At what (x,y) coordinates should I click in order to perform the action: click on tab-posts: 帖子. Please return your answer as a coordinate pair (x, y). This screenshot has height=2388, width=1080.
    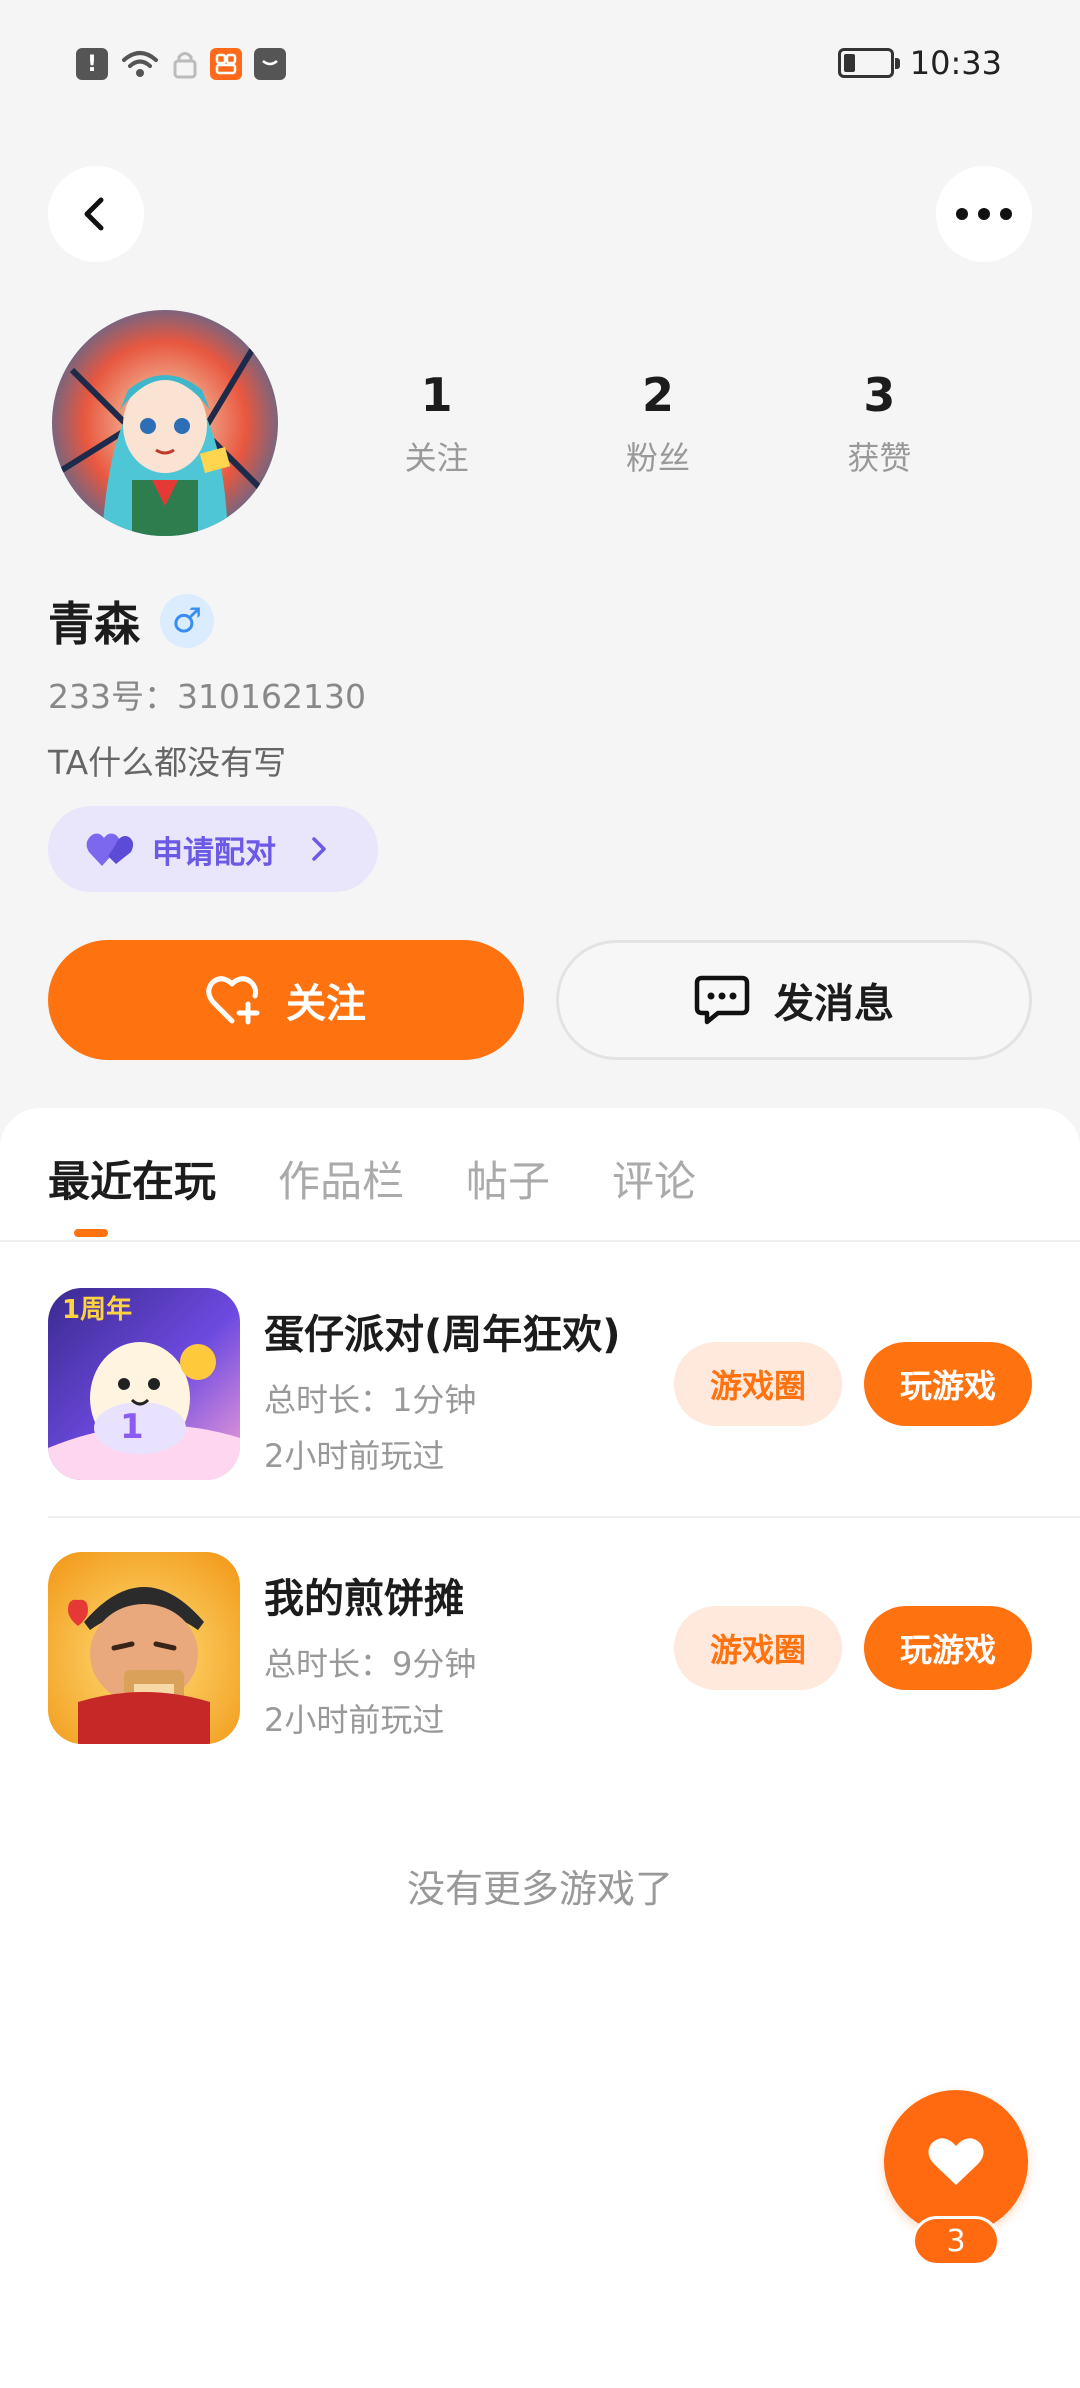
    Looking at the image, I should click on (508, 1178).